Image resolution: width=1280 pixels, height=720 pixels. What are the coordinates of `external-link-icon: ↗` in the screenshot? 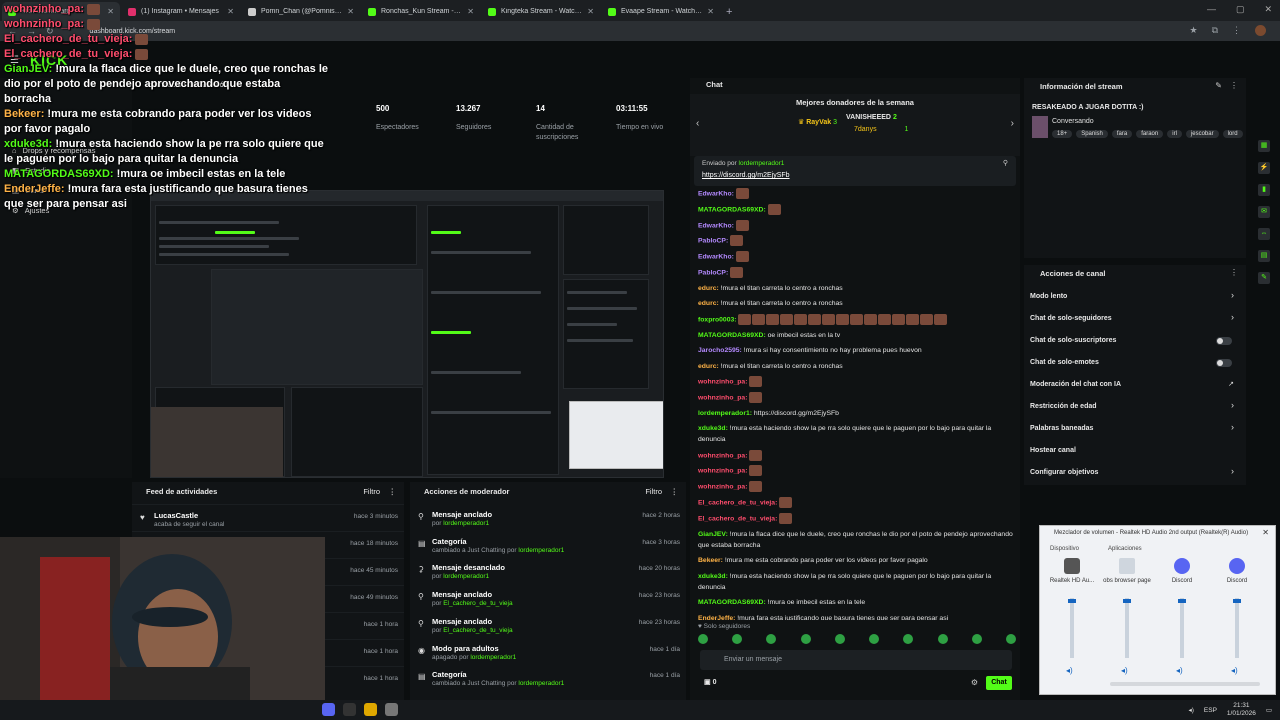 It's located at (1231, 384).